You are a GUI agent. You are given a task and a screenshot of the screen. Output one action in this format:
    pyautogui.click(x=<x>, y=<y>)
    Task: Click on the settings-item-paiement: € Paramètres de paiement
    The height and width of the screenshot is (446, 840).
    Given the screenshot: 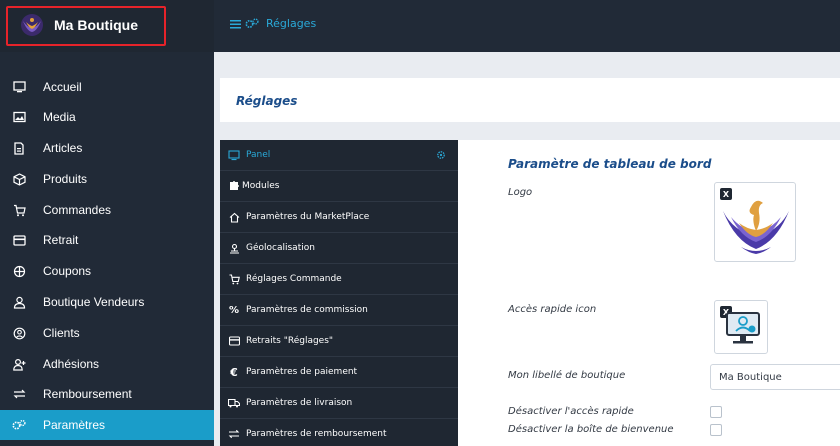 What is the action you would take?
    pyautogui.click(x=339, y=372)
    